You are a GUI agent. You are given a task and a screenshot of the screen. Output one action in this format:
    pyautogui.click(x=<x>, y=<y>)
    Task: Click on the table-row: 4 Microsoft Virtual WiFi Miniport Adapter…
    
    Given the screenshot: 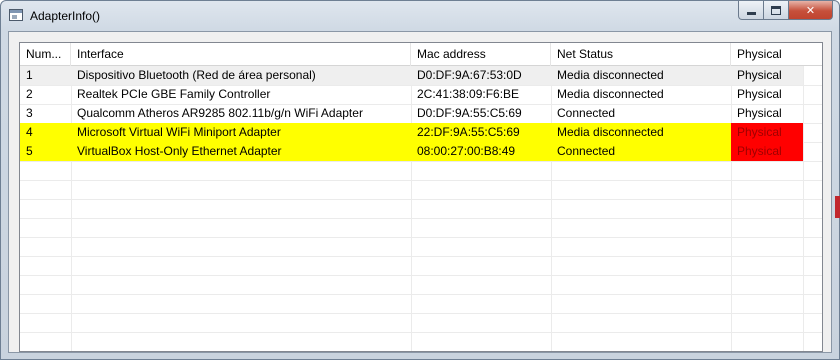 What is the action you would take?
    pyautogui.click(x=411, y=132)
    